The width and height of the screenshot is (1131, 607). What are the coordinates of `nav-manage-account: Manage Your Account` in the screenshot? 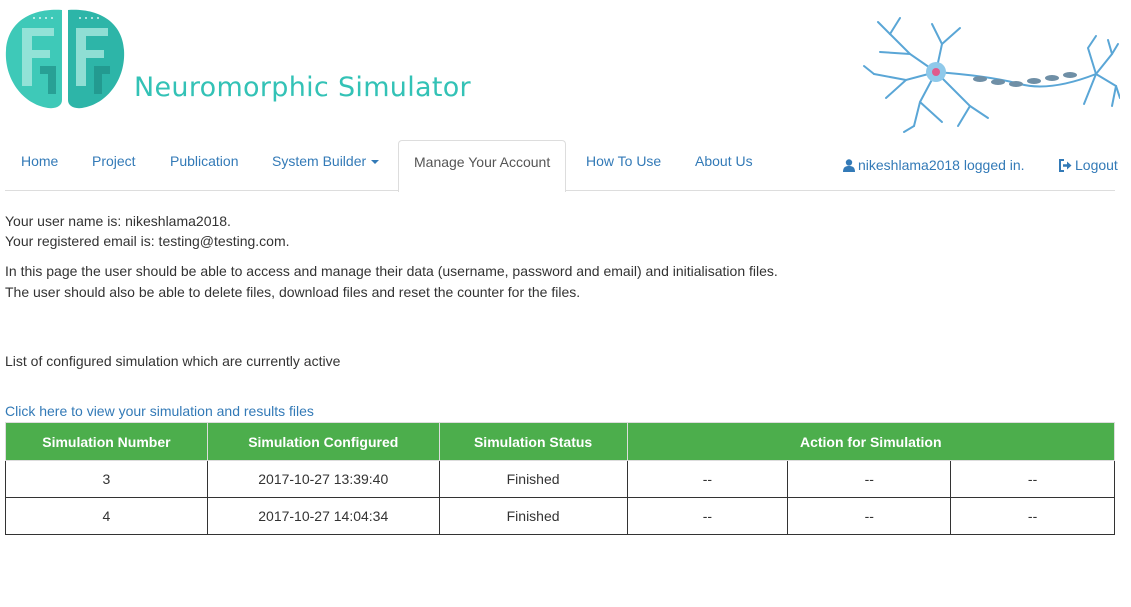 It's located at (482, 166).